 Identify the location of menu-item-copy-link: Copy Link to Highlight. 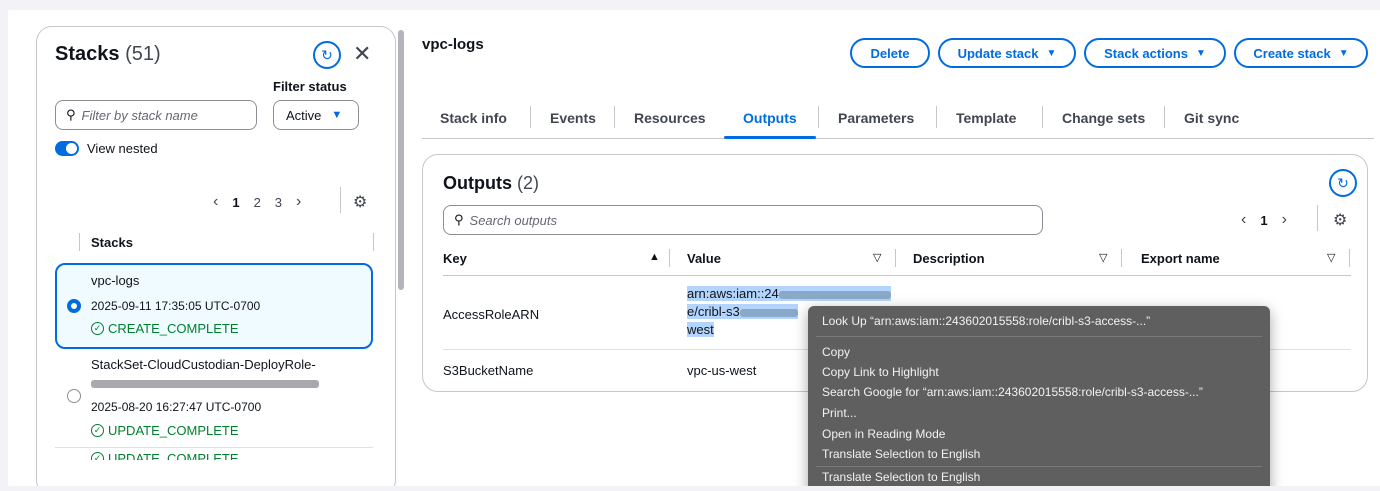
(880, 372).